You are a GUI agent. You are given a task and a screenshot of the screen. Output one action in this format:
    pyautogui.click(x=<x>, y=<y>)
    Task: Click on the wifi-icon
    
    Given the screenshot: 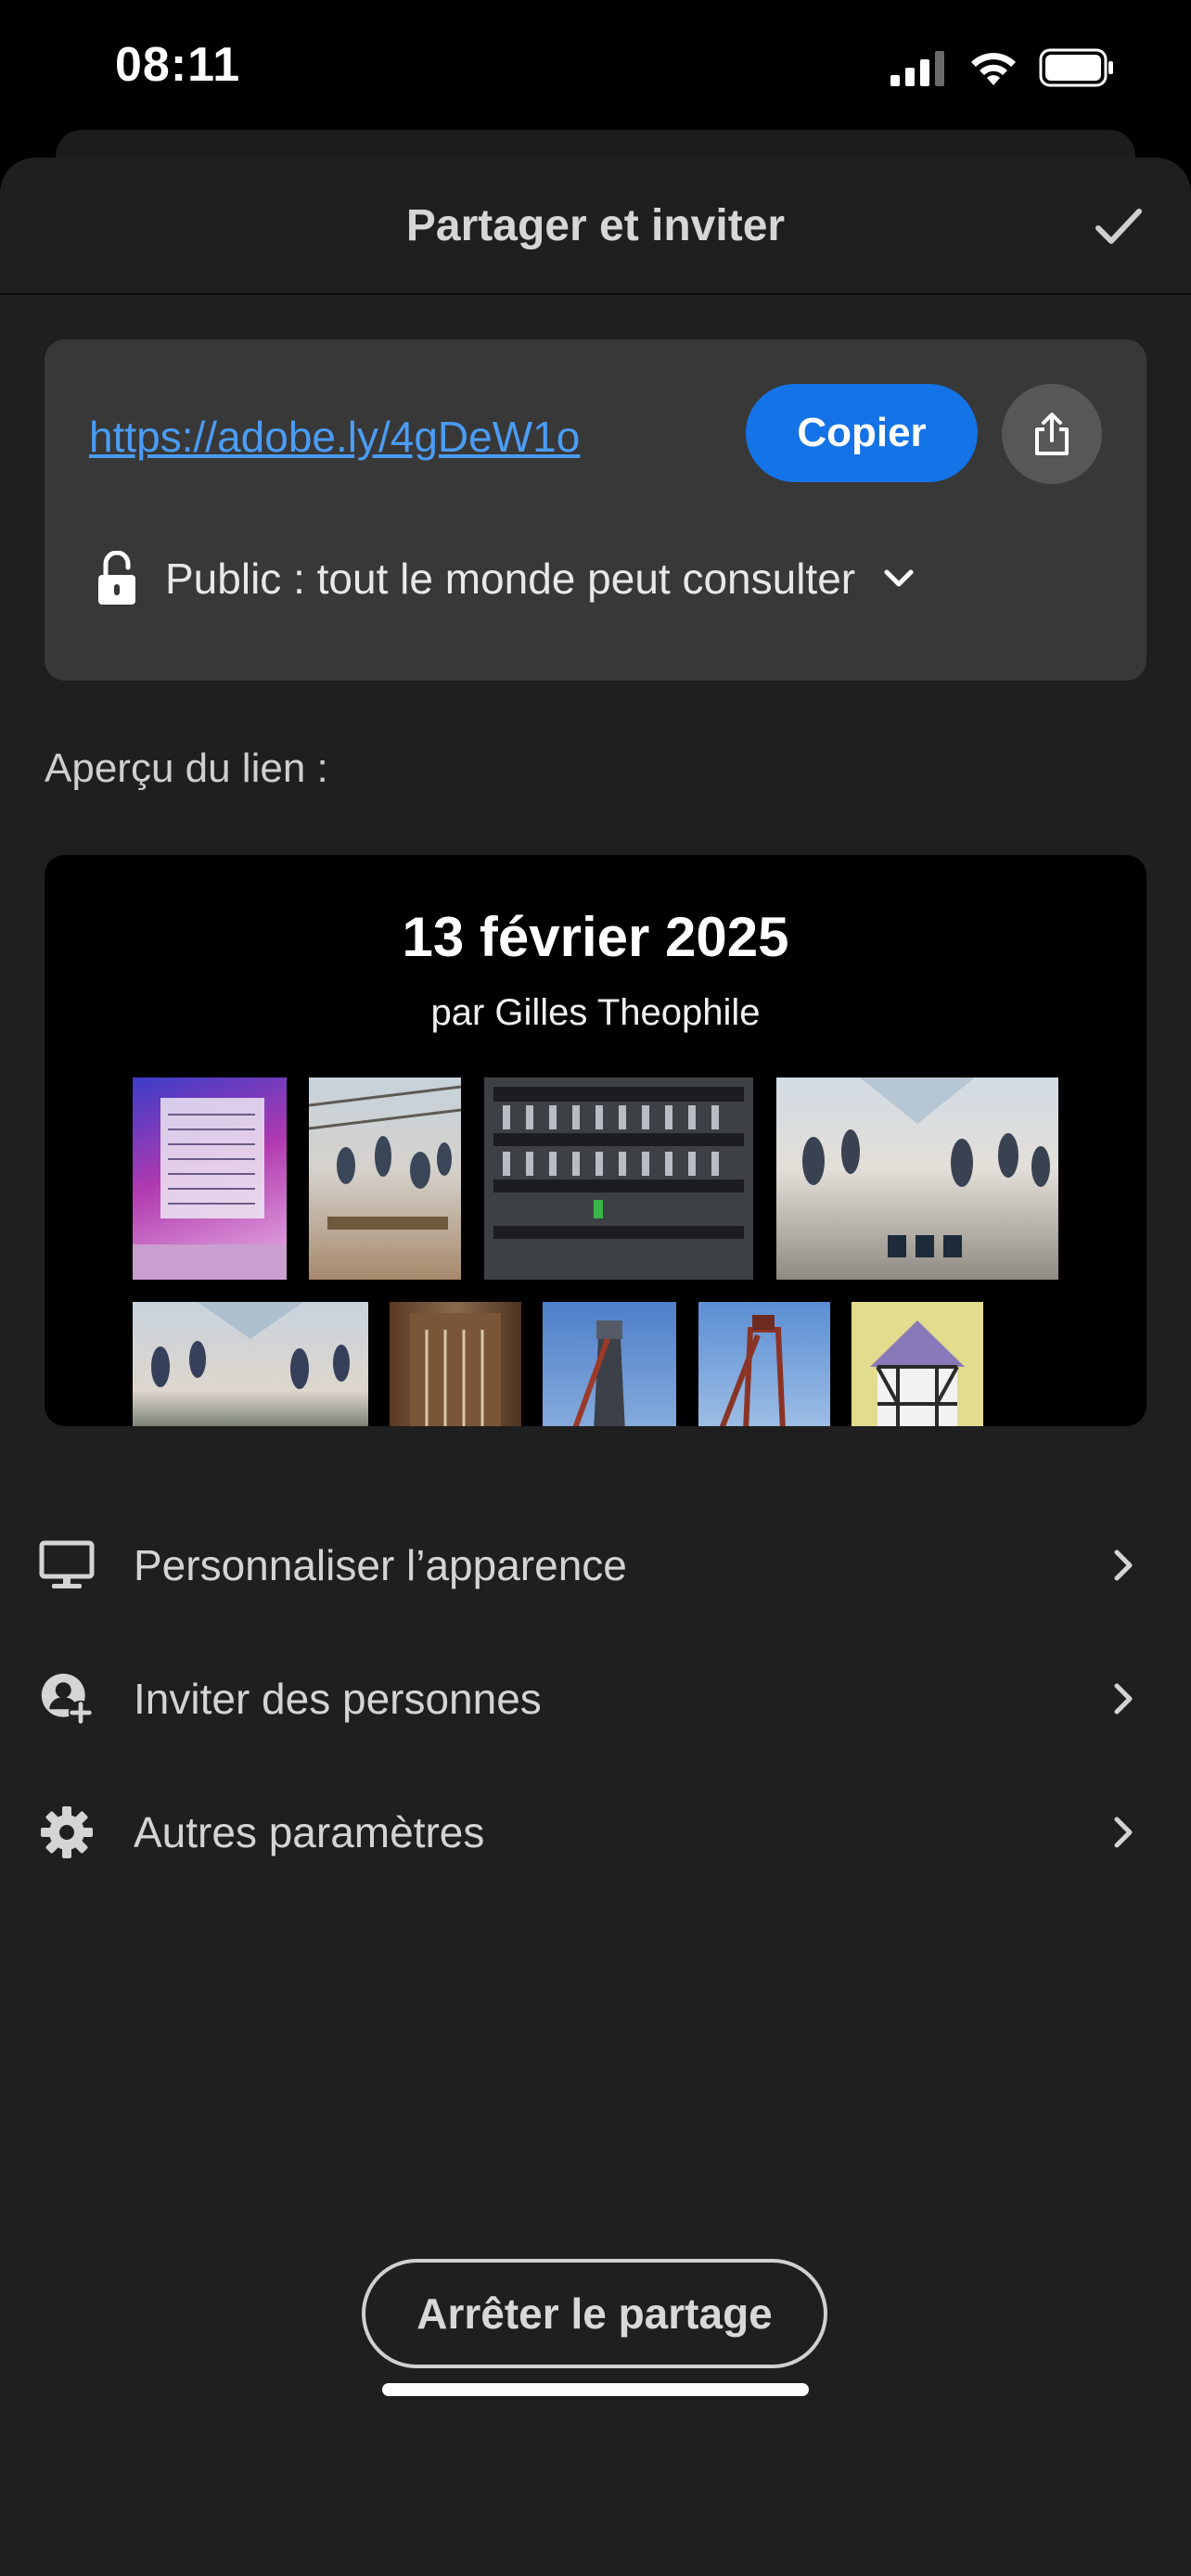 What is the action you would take?
    pyautogui.click(x=993, y=69)
    